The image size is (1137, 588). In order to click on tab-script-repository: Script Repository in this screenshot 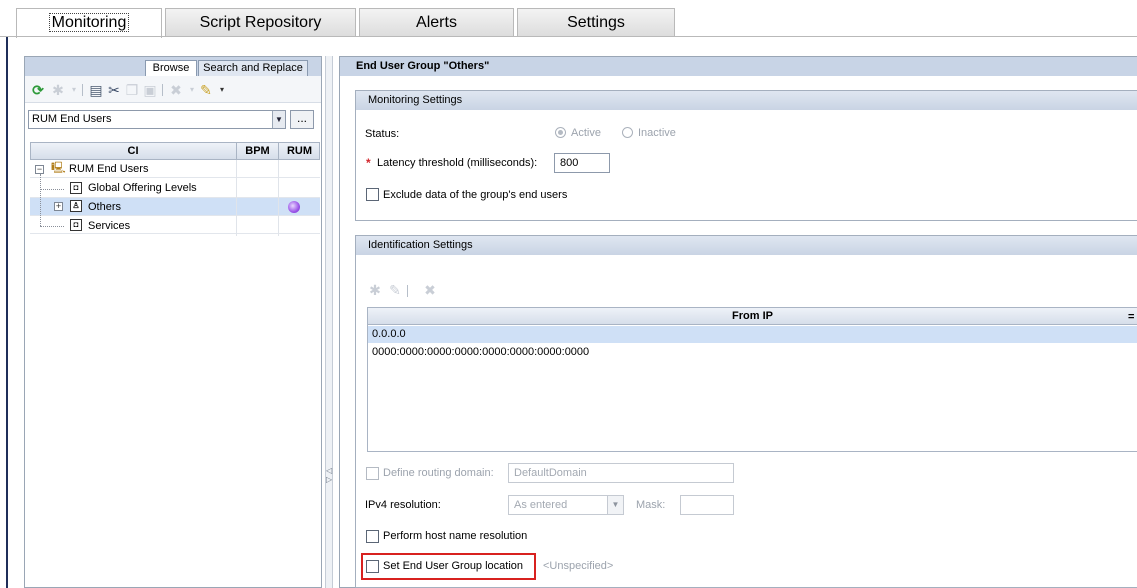, I will do `click(260, 22)`.